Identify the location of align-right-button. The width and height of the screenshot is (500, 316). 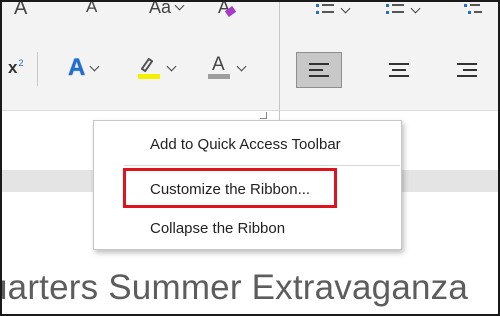
(467, 70).